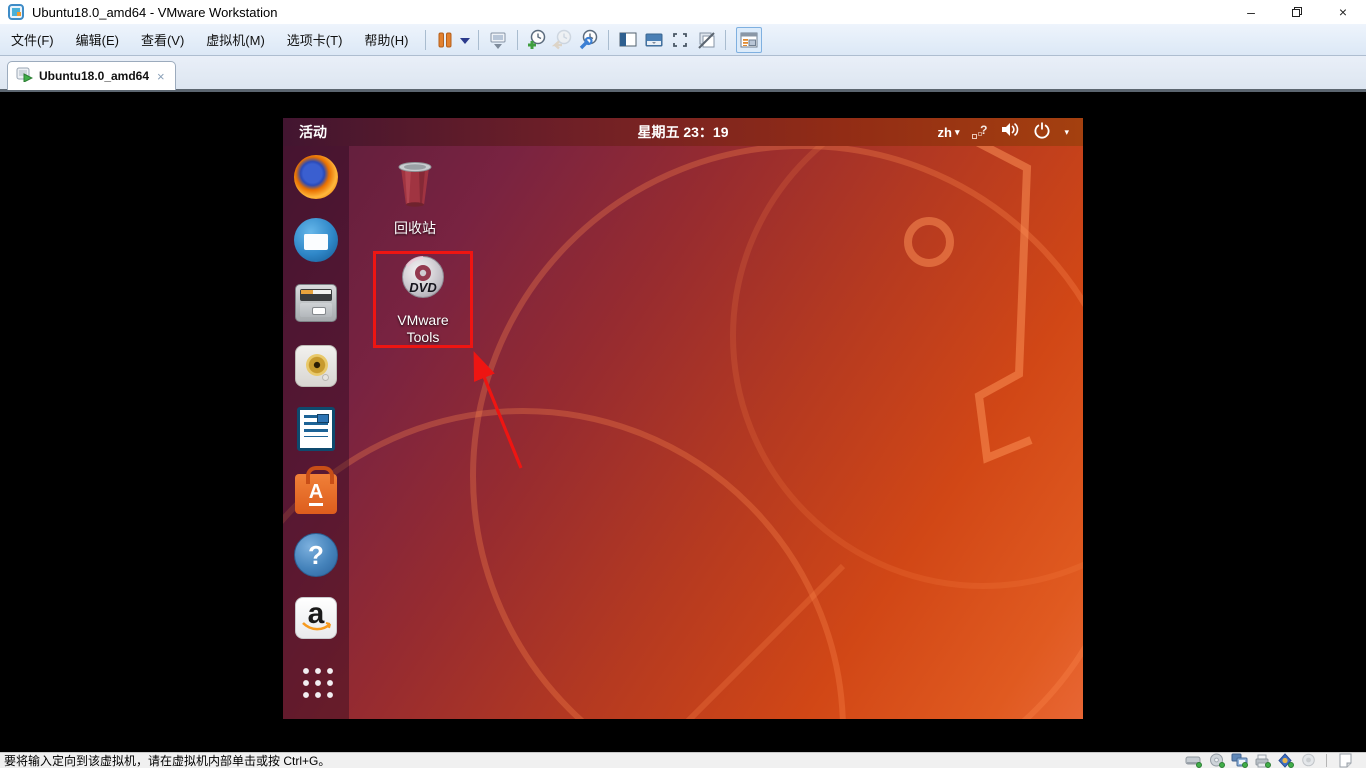 This screenshot has width=1366, height=768. I want to click on dock-item-ubuntu-software: A, so click(316, 490).